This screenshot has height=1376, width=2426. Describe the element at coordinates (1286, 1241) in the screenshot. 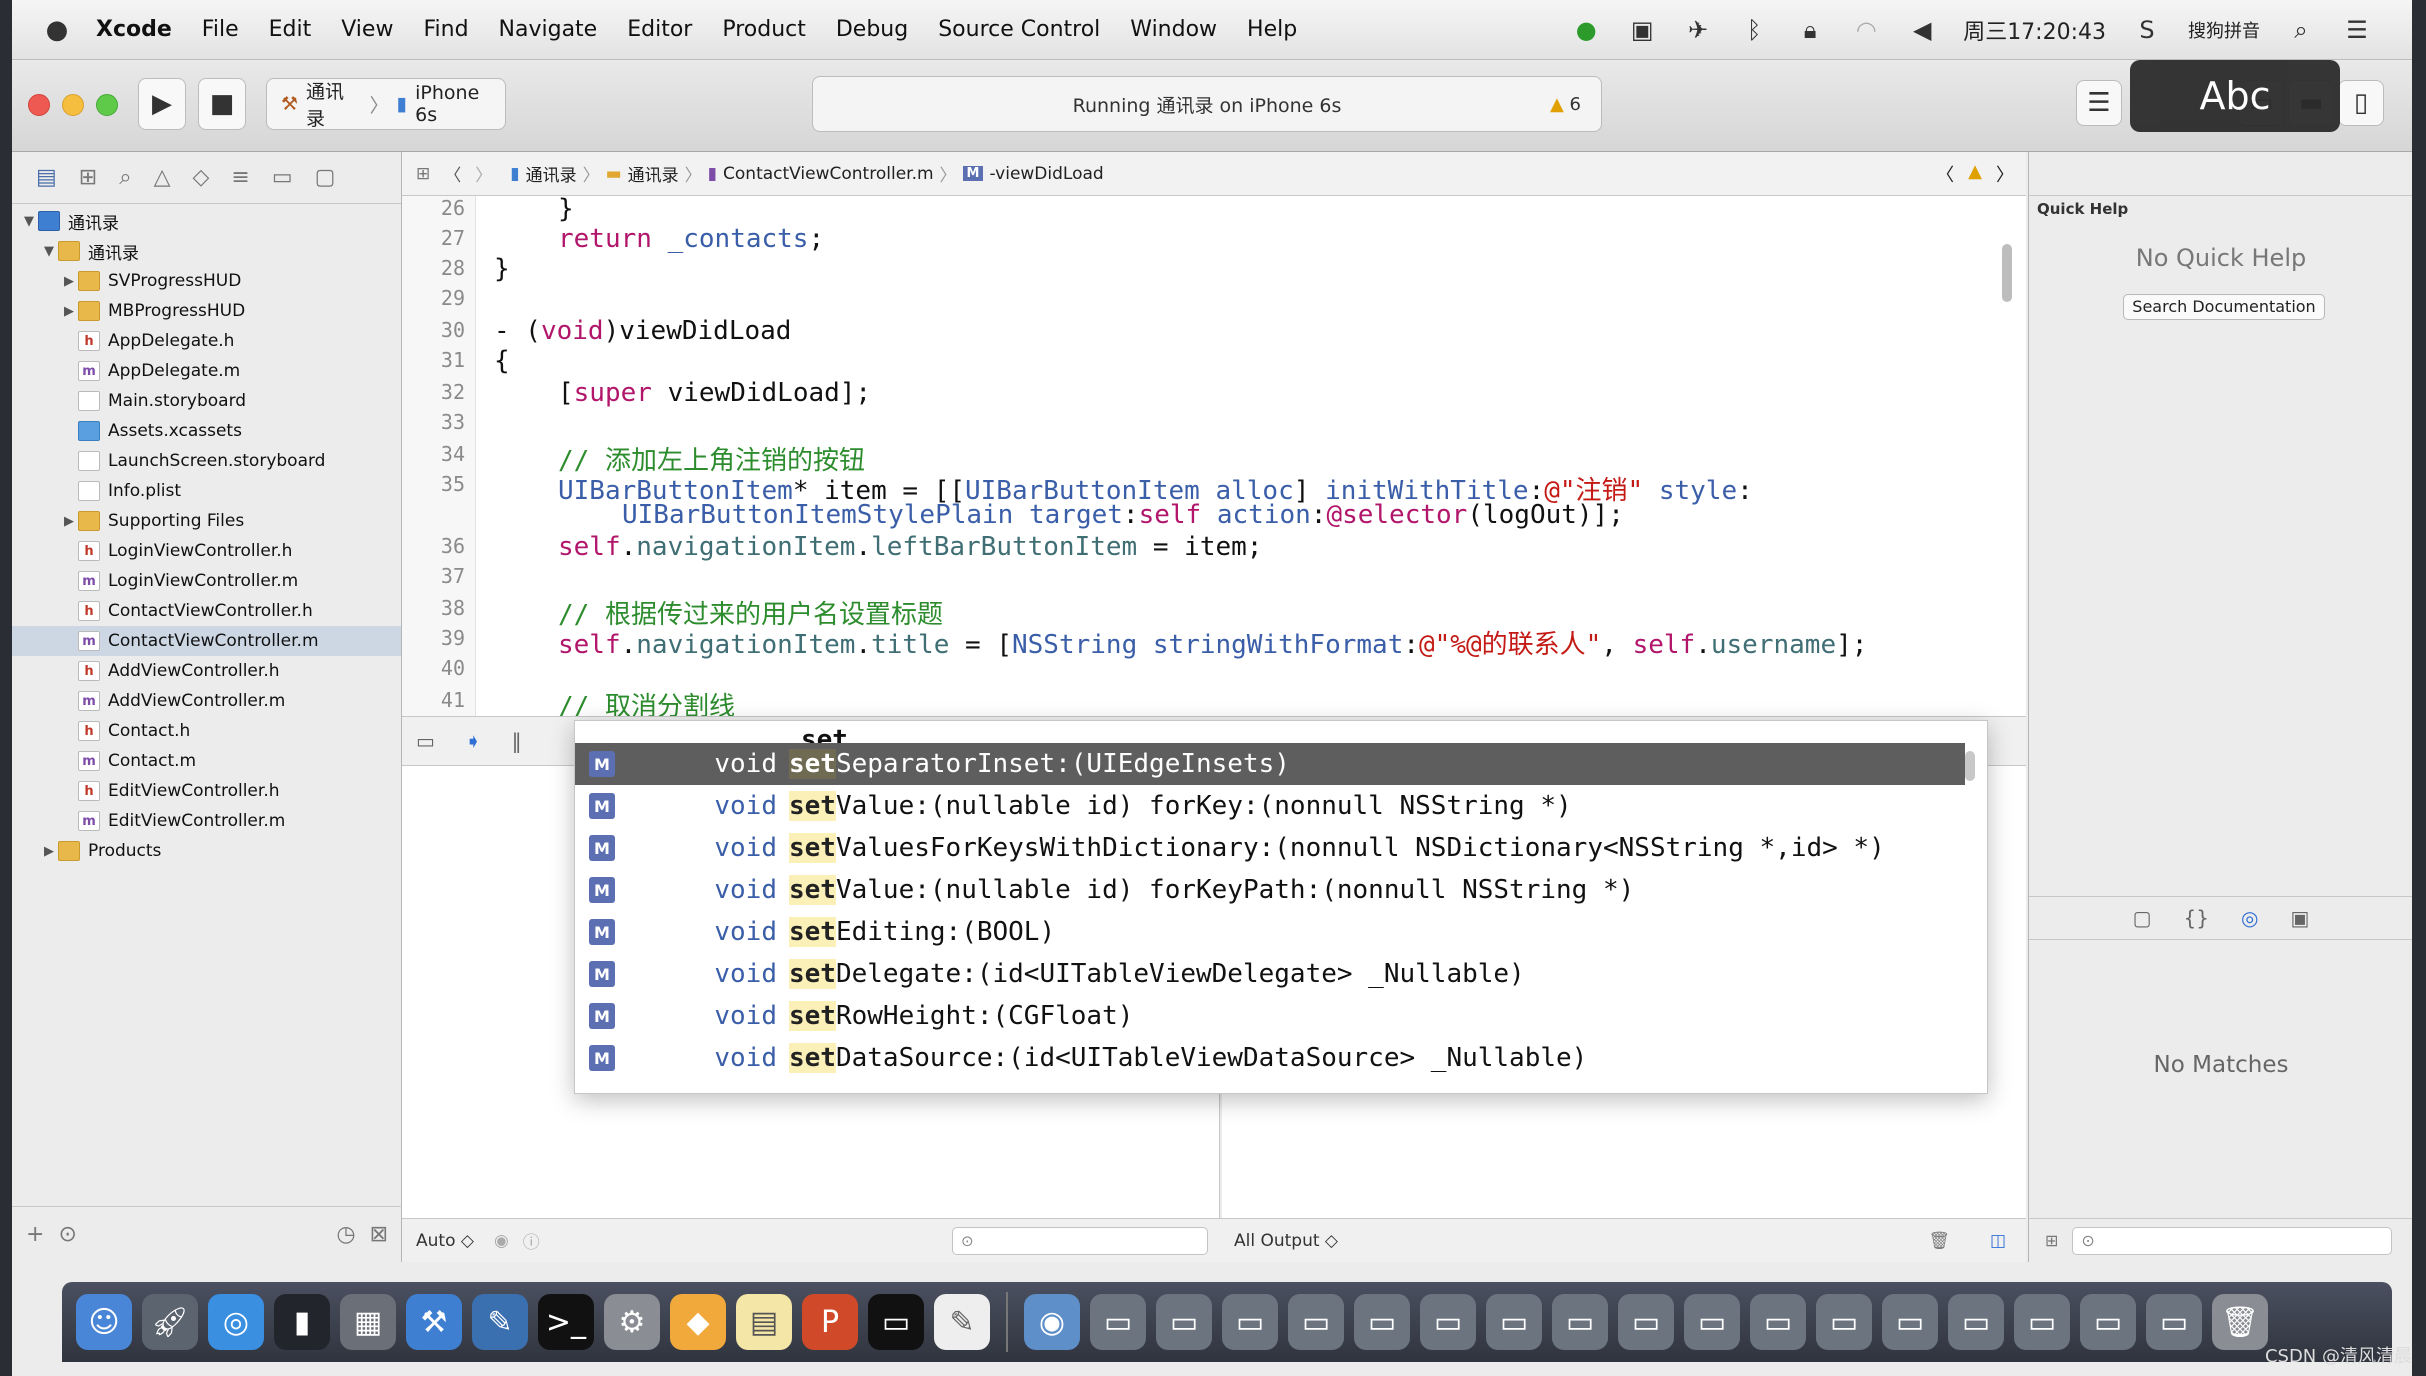

I see `all-output-selector: All Output ◇` at that location.